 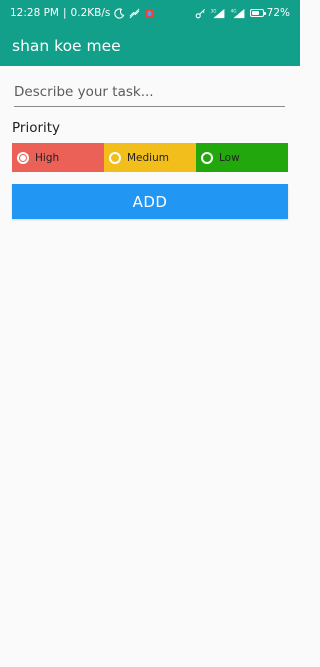 I want to click on priority-option-high: High, so click(x=58, y=157).